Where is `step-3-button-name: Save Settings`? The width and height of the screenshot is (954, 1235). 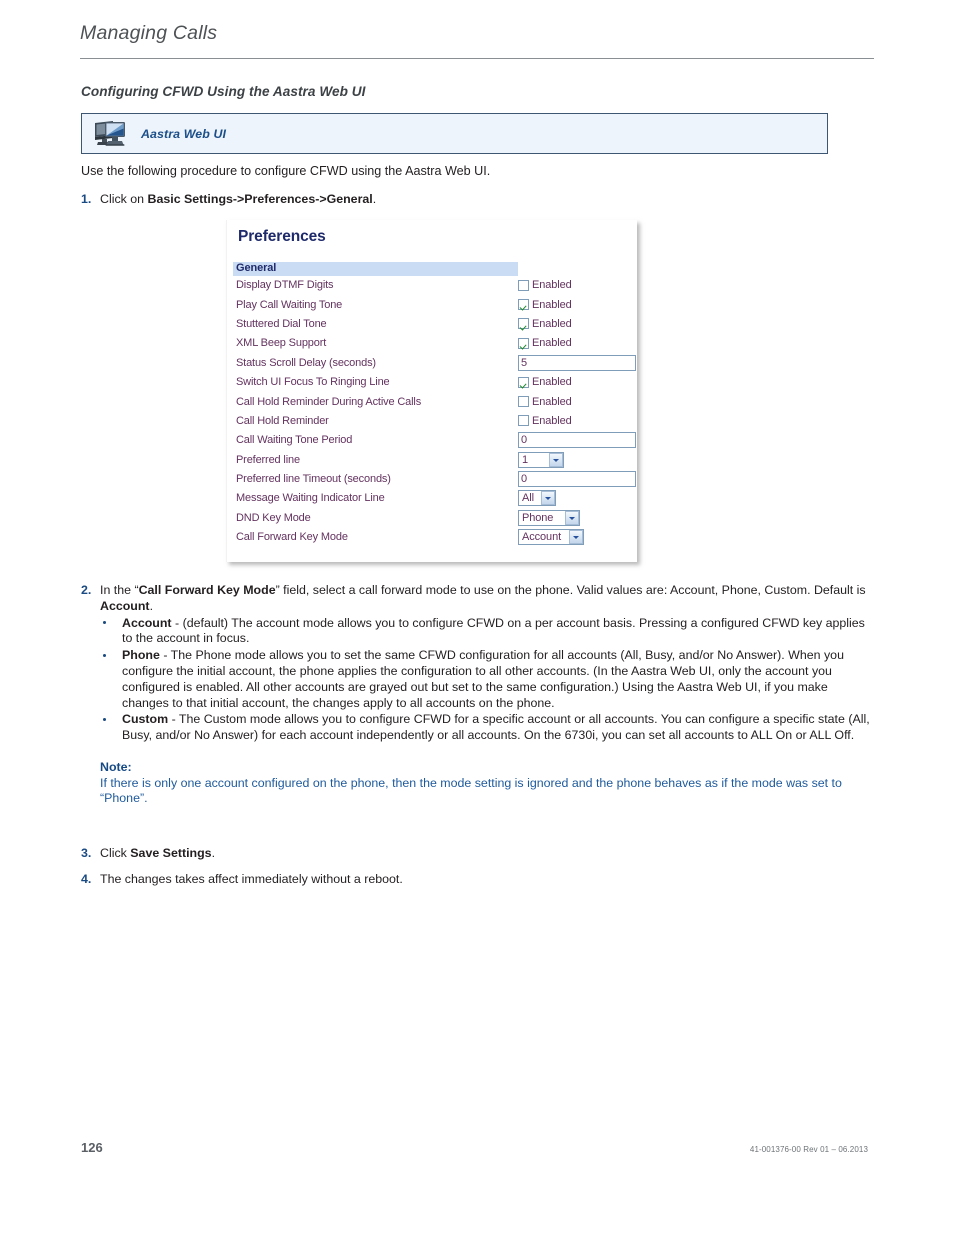 step-3-button-name: Save Settings is located at coordinates (171, 853).